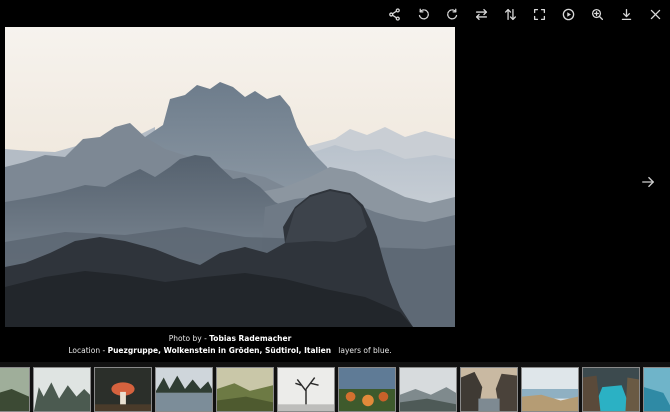 This screenshot has width=670, height=412. I want to click on close-button, so click(655, 14).